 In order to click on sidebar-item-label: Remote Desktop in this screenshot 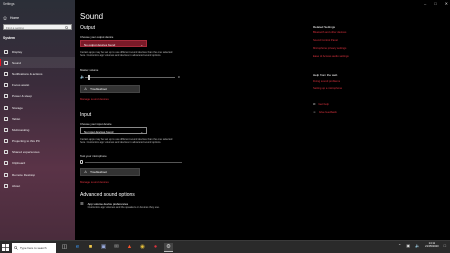, I will do `click(24, 174)`.